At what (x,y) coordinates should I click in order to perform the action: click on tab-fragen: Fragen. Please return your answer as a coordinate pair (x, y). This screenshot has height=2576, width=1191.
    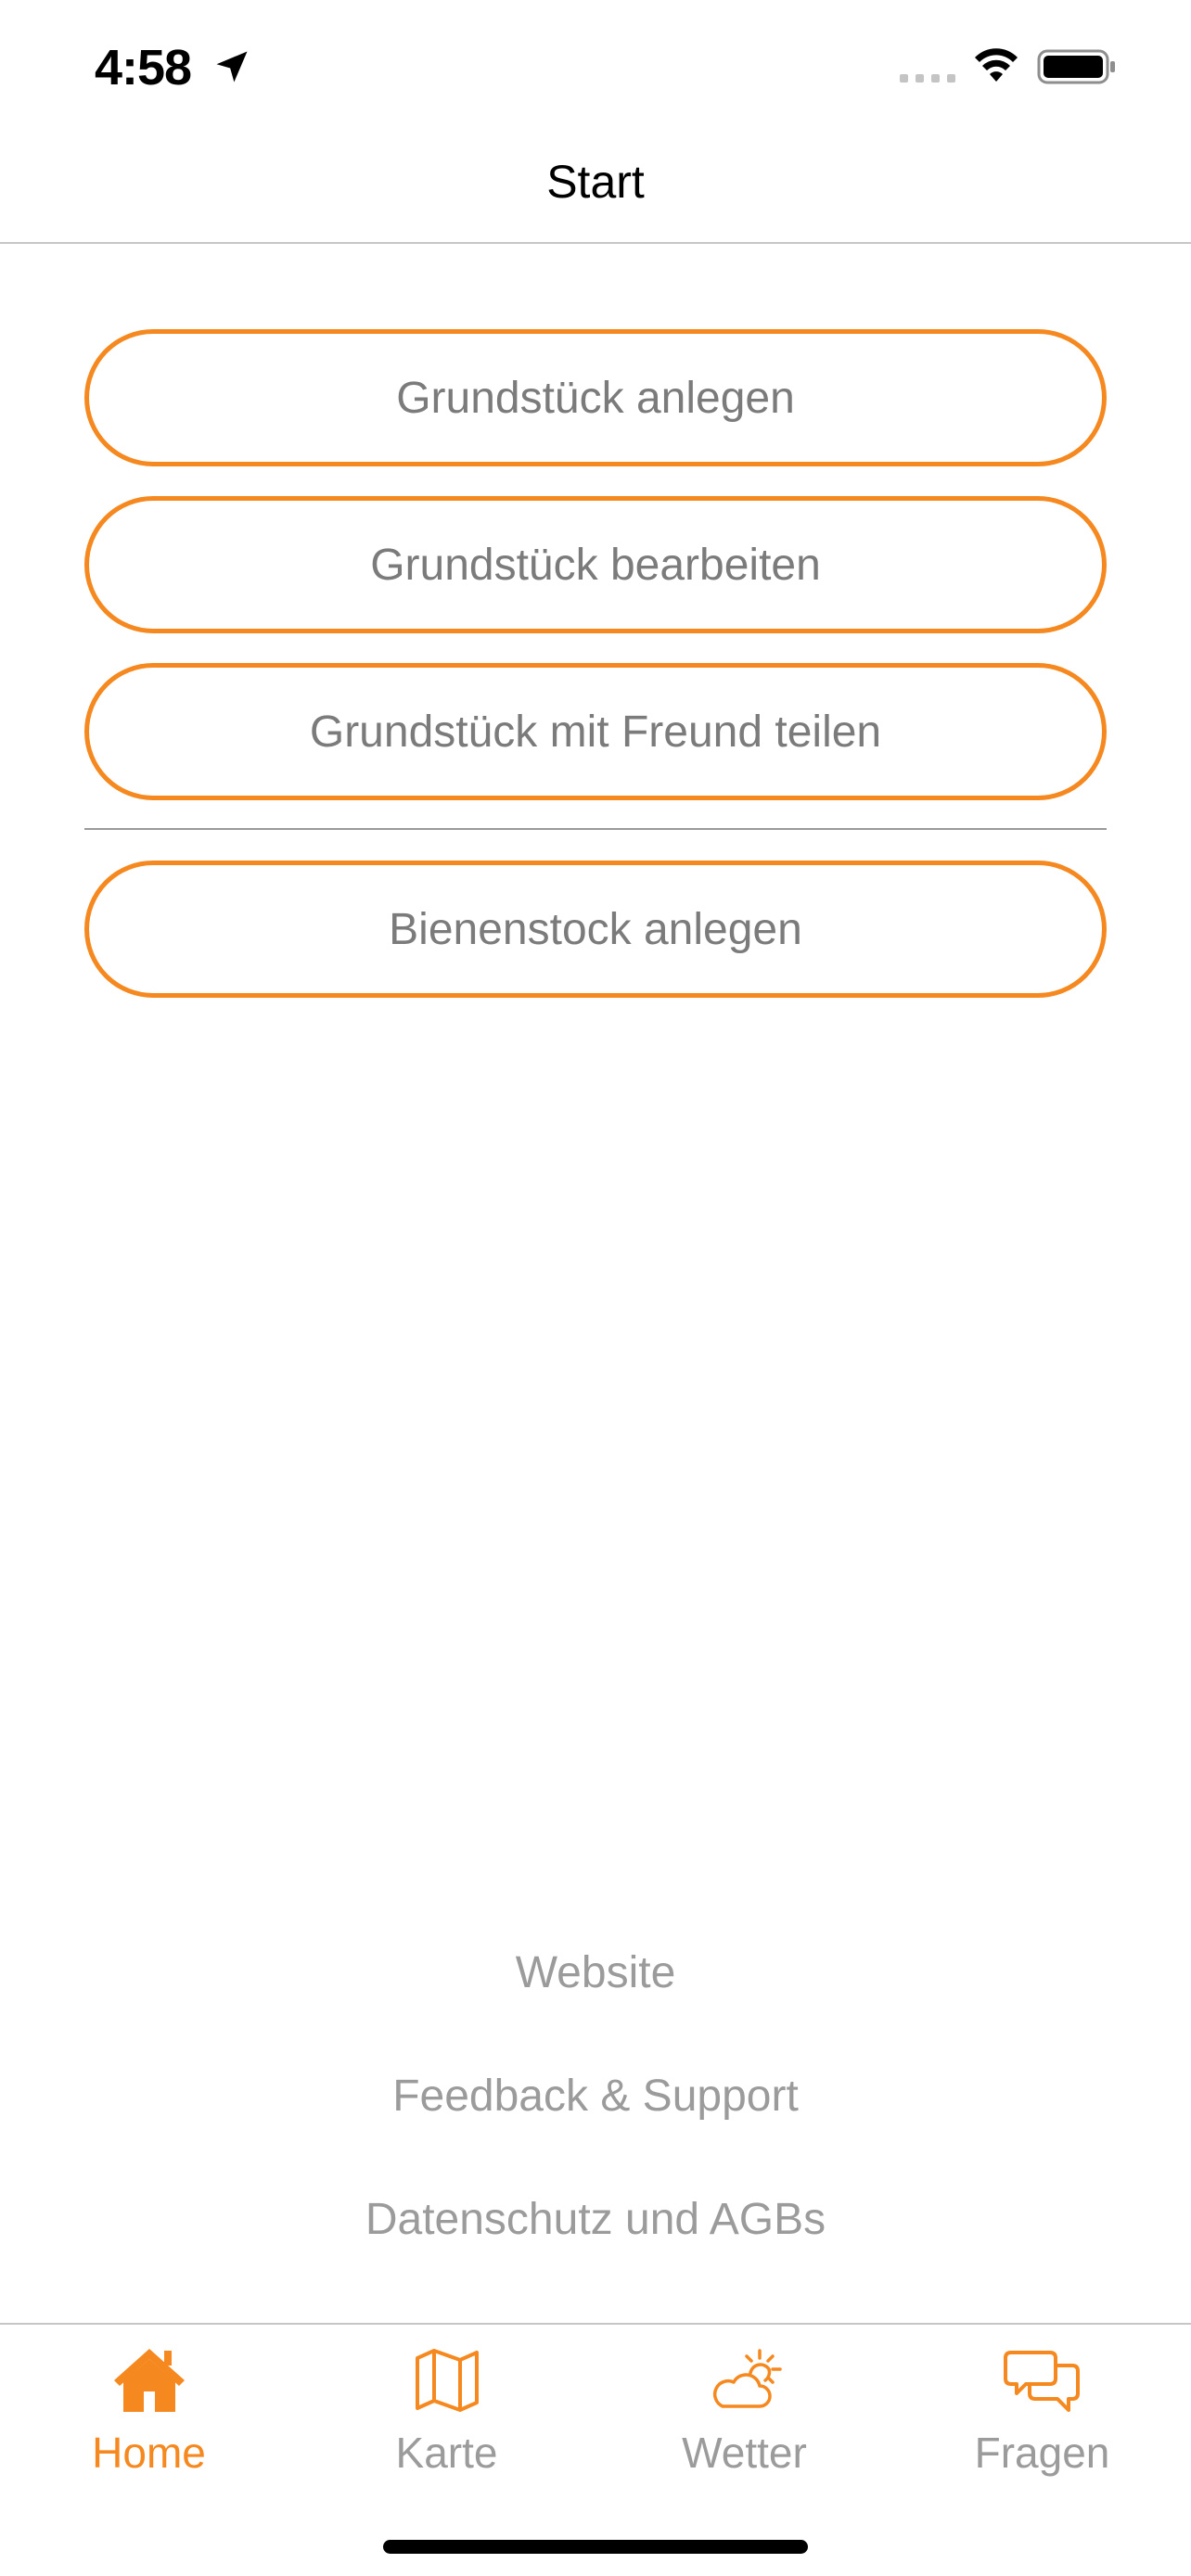
    Looking at the image, I should click on (1042, 2418).